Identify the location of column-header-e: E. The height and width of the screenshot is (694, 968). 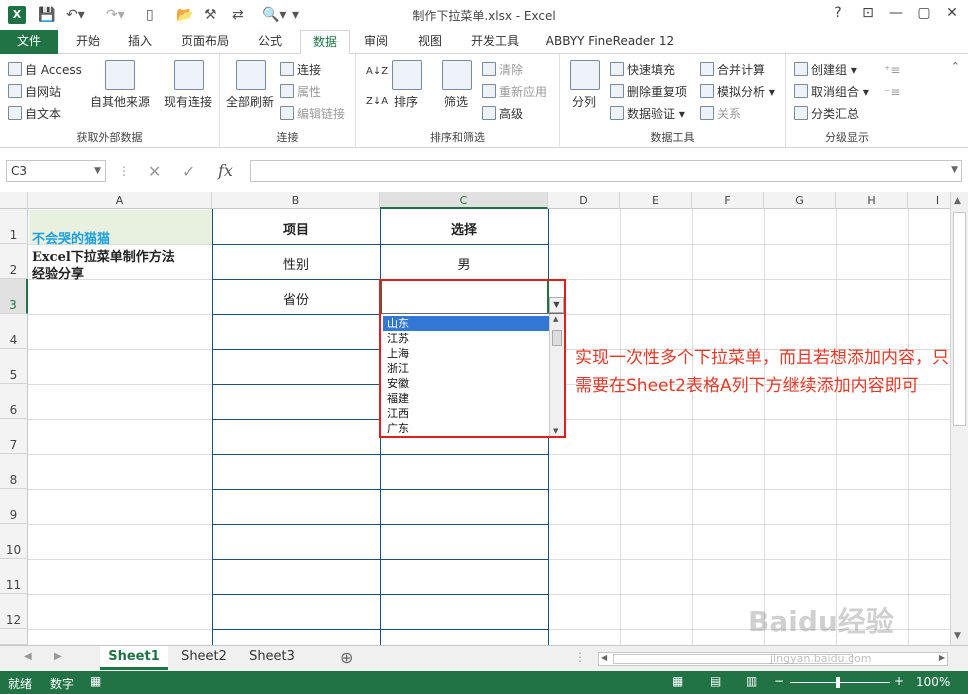
(656, 200).